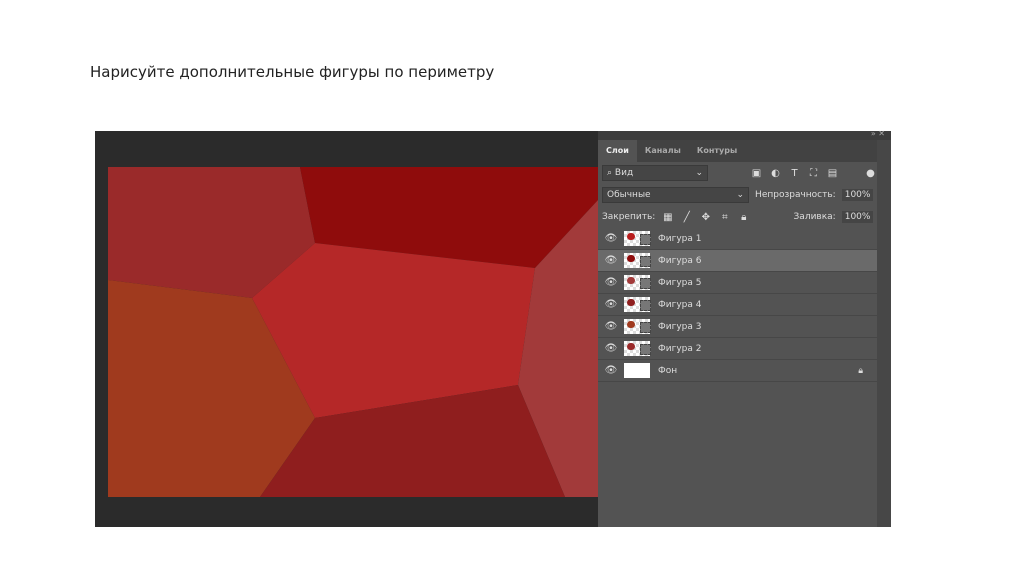  I want to click on panel-tabs: Слои Каналы Контуры ≡, so click(744, 151).